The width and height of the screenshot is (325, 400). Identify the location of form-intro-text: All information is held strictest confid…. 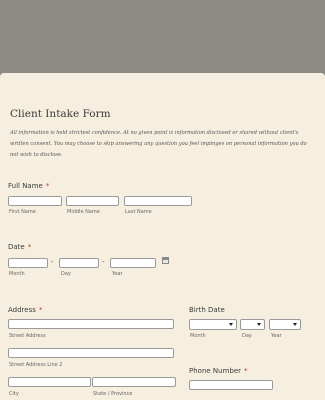
(158, 144).